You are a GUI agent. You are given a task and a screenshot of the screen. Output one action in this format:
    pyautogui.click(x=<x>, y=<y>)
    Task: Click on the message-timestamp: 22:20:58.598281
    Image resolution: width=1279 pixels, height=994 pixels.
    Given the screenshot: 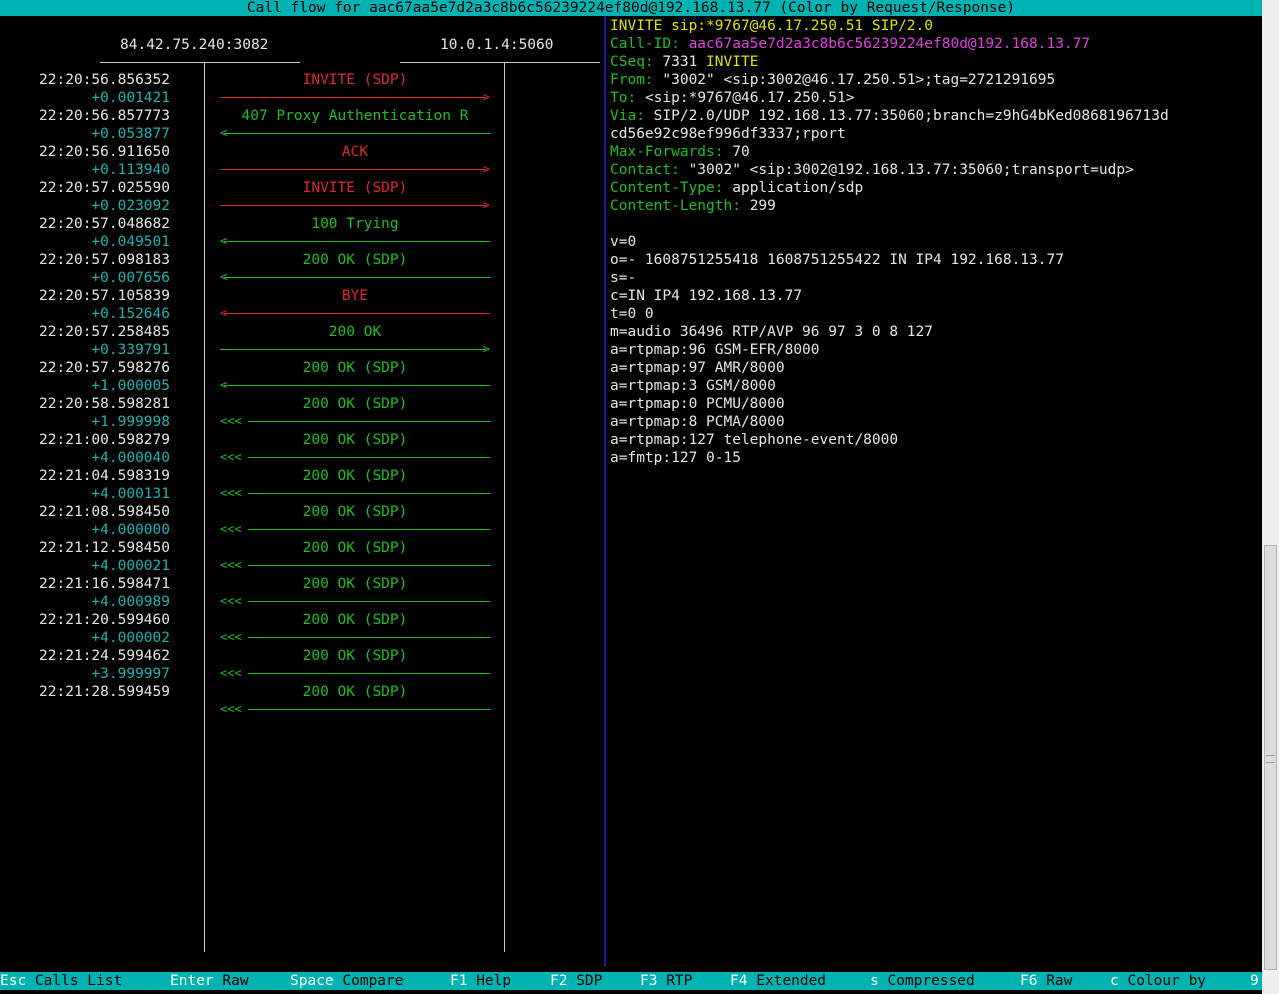 What is the action you would take?
    pyautogui.click(x=95, y=404)
    